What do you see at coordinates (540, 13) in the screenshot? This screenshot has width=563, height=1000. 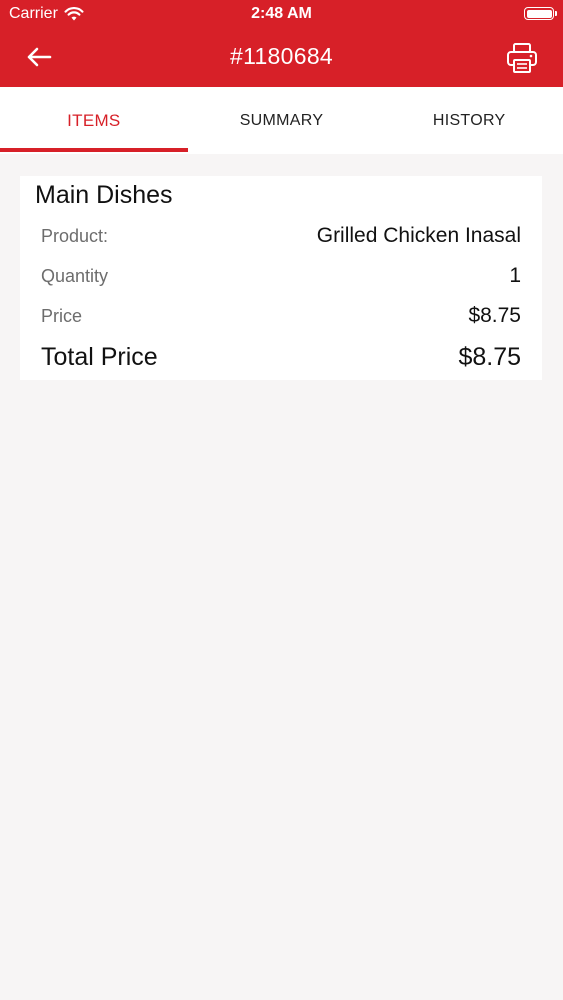 I see `battery-icon` at bounding box center [540, 13].